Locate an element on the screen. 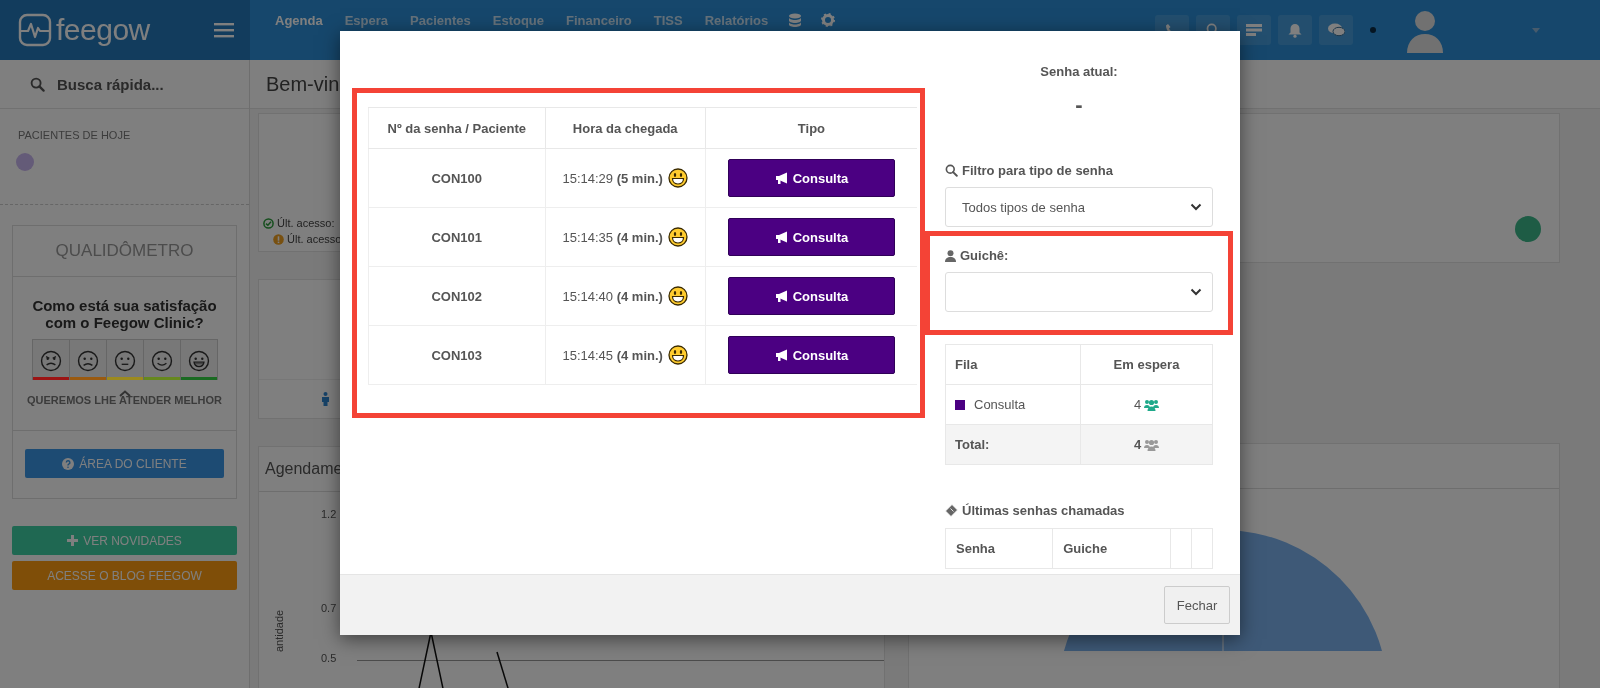 The height and width of the screenshot is (688, 1600). nav-link: Relatórios is located at coordinates (736, 20).